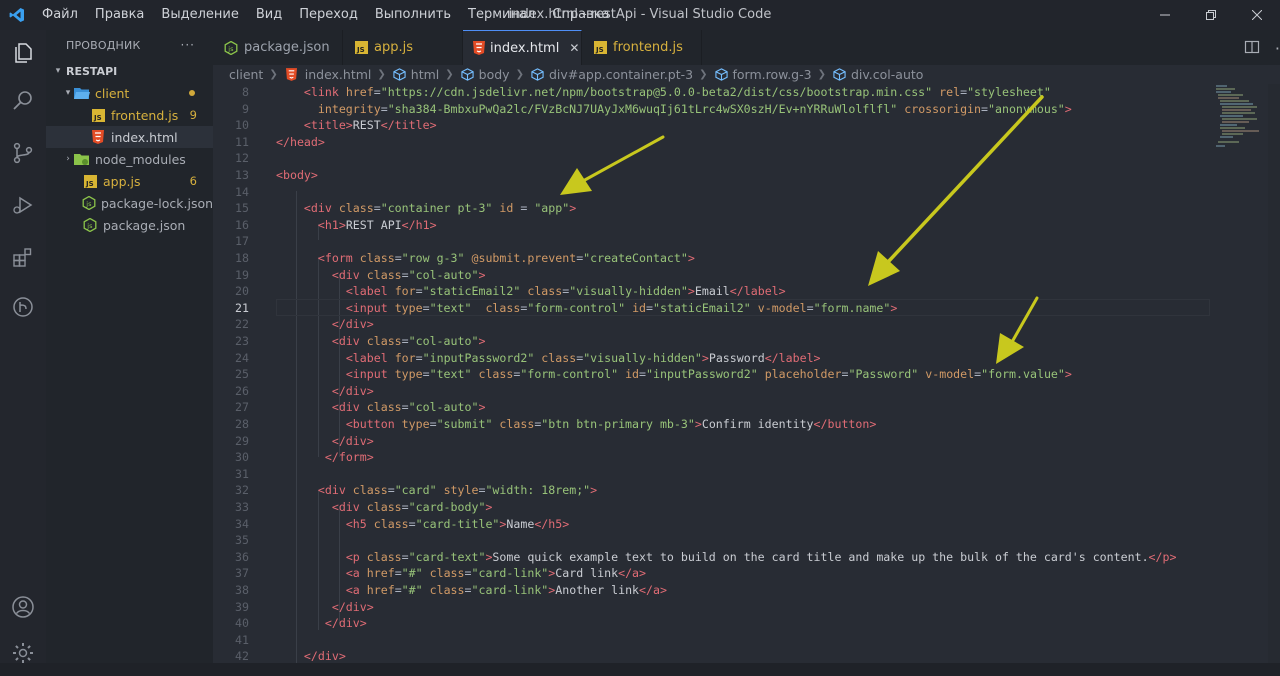 This screenshot has width=1280, height=676. I want to click on remote-explorer-button, so click(23, 307).